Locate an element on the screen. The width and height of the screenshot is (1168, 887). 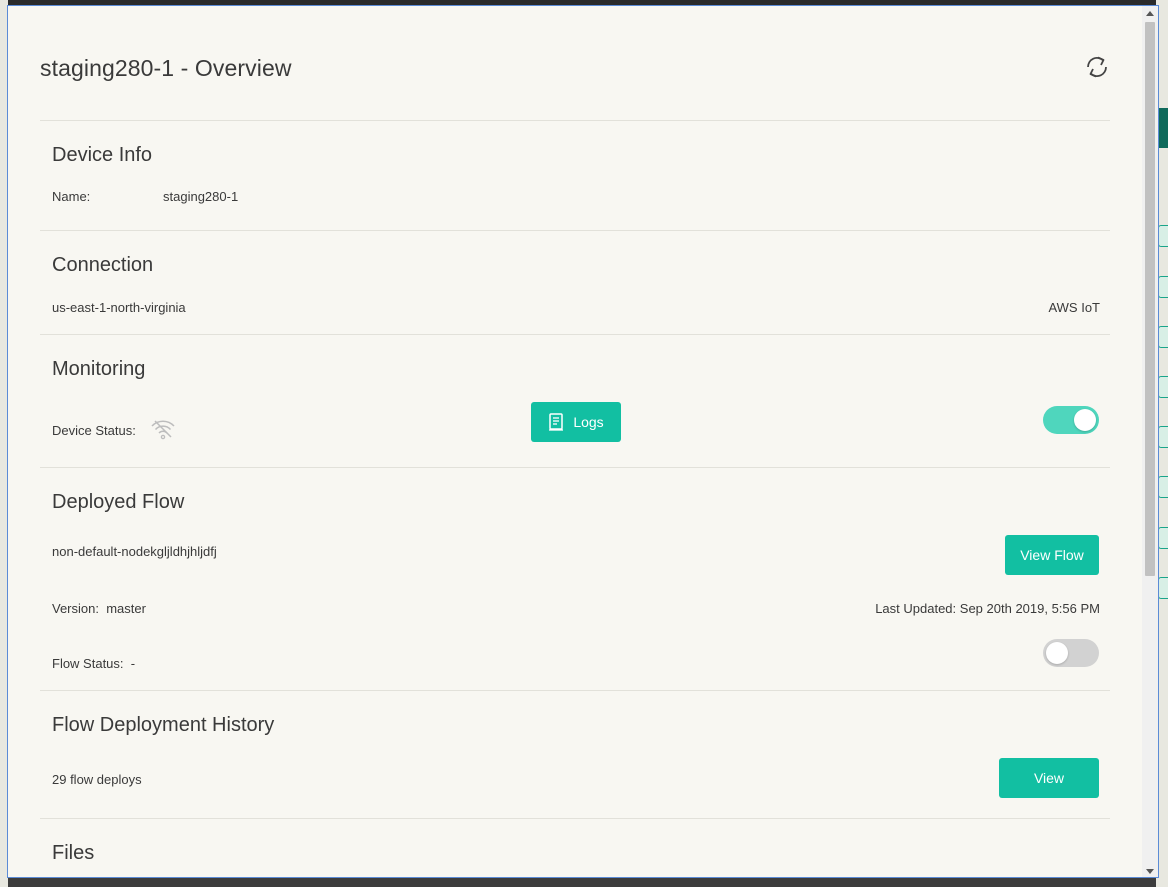
view-flow-button: View Flow is located at coordinates (1052, 555).